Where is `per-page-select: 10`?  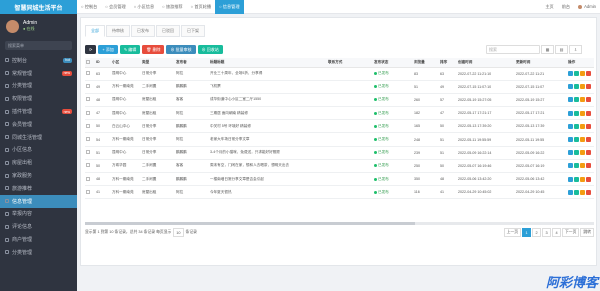 per-page-select: 10 is located at coordinates (178, 232).